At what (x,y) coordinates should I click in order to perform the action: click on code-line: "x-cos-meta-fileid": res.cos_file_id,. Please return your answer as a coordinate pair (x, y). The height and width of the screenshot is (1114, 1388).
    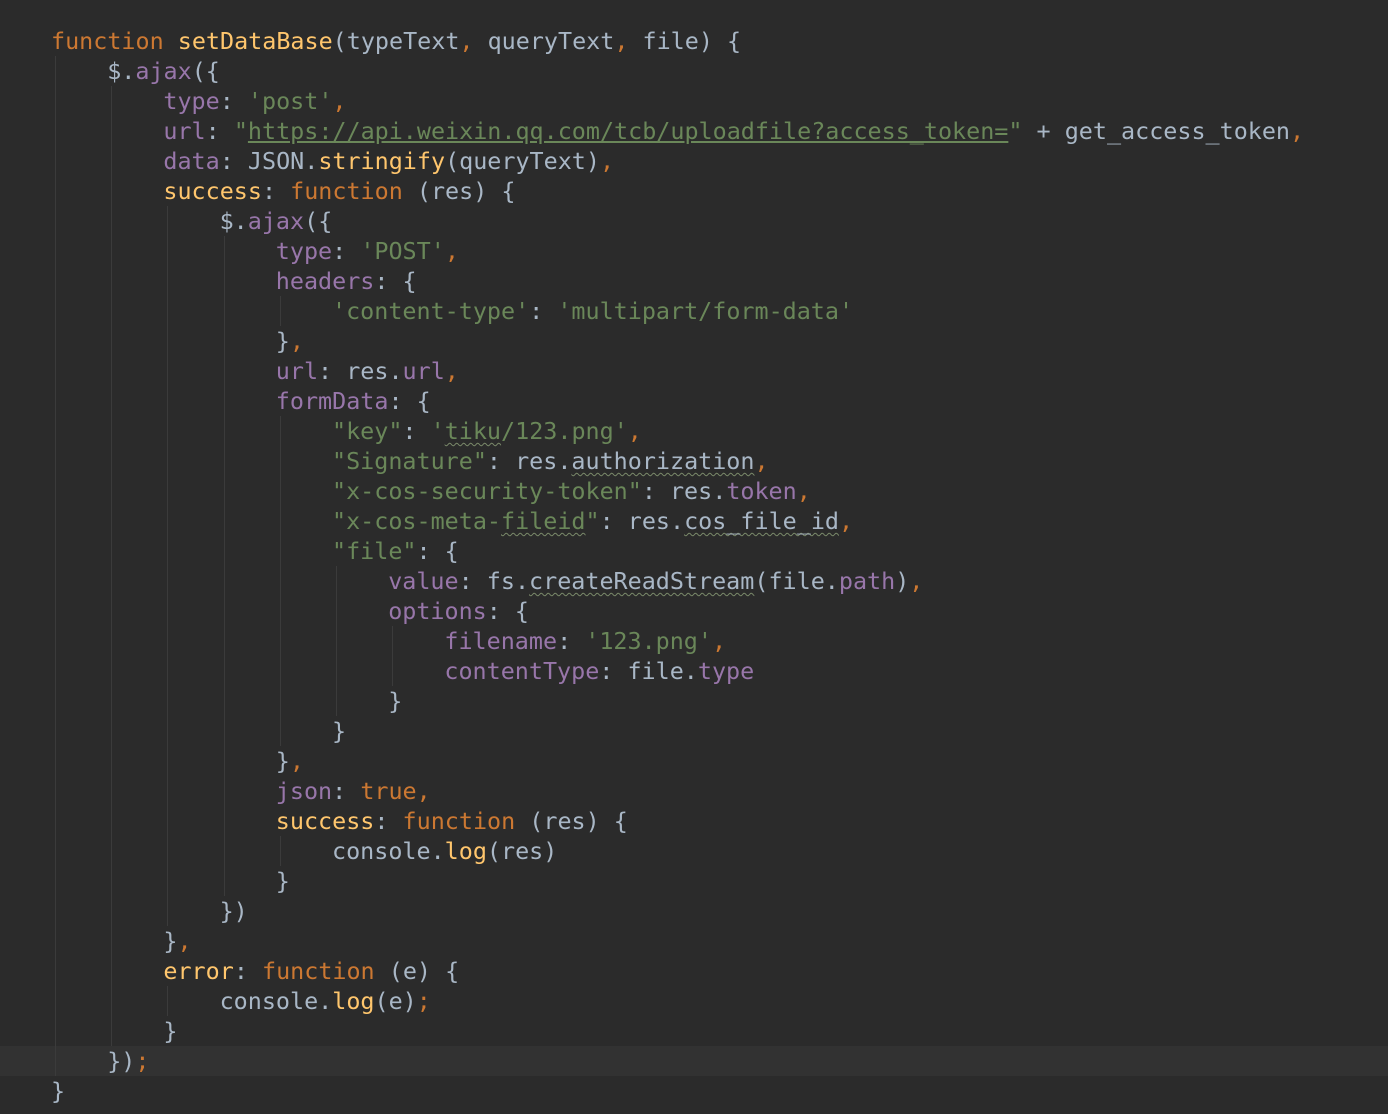
    Looking at the image, I should click on (694, 521).